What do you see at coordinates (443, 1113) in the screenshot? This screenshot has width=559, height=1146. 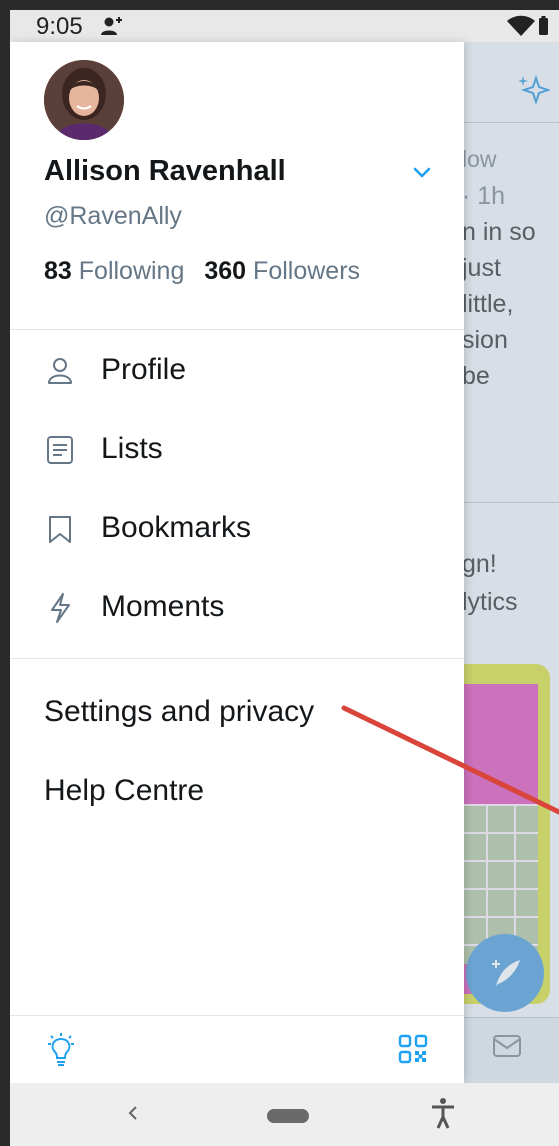 I see `accessibility-icon` at bounding box center [443, 1113].